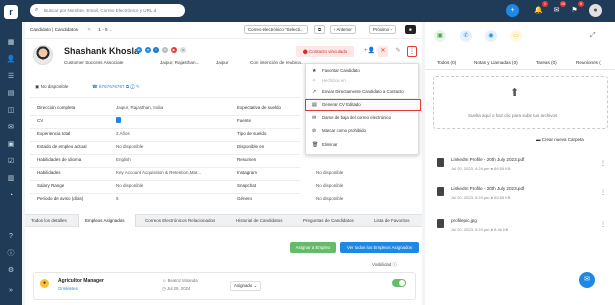  What do you see at coordinates (369, 51) in the screenshot?
I see `add-person-icon: +👤` at bounding box center [369, 51].